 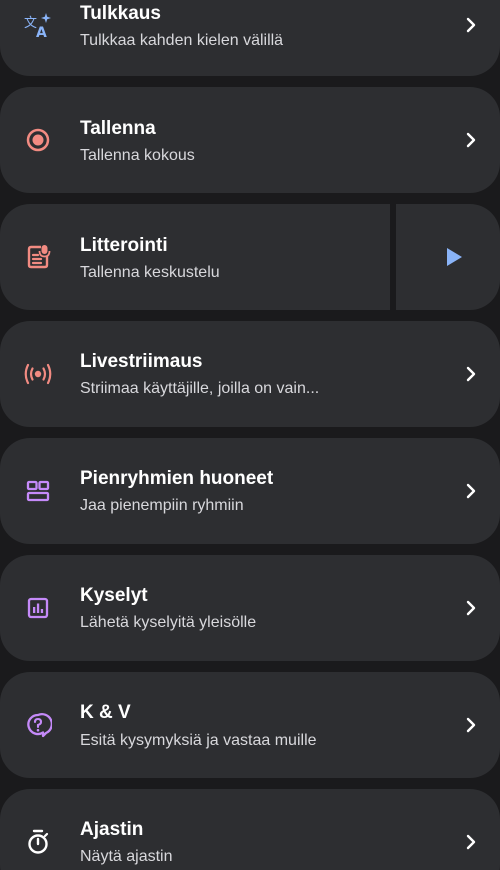 I want to click on activity-subtitle: Tulkkaa kahden kielen välillä, so click(x=182, y=40).